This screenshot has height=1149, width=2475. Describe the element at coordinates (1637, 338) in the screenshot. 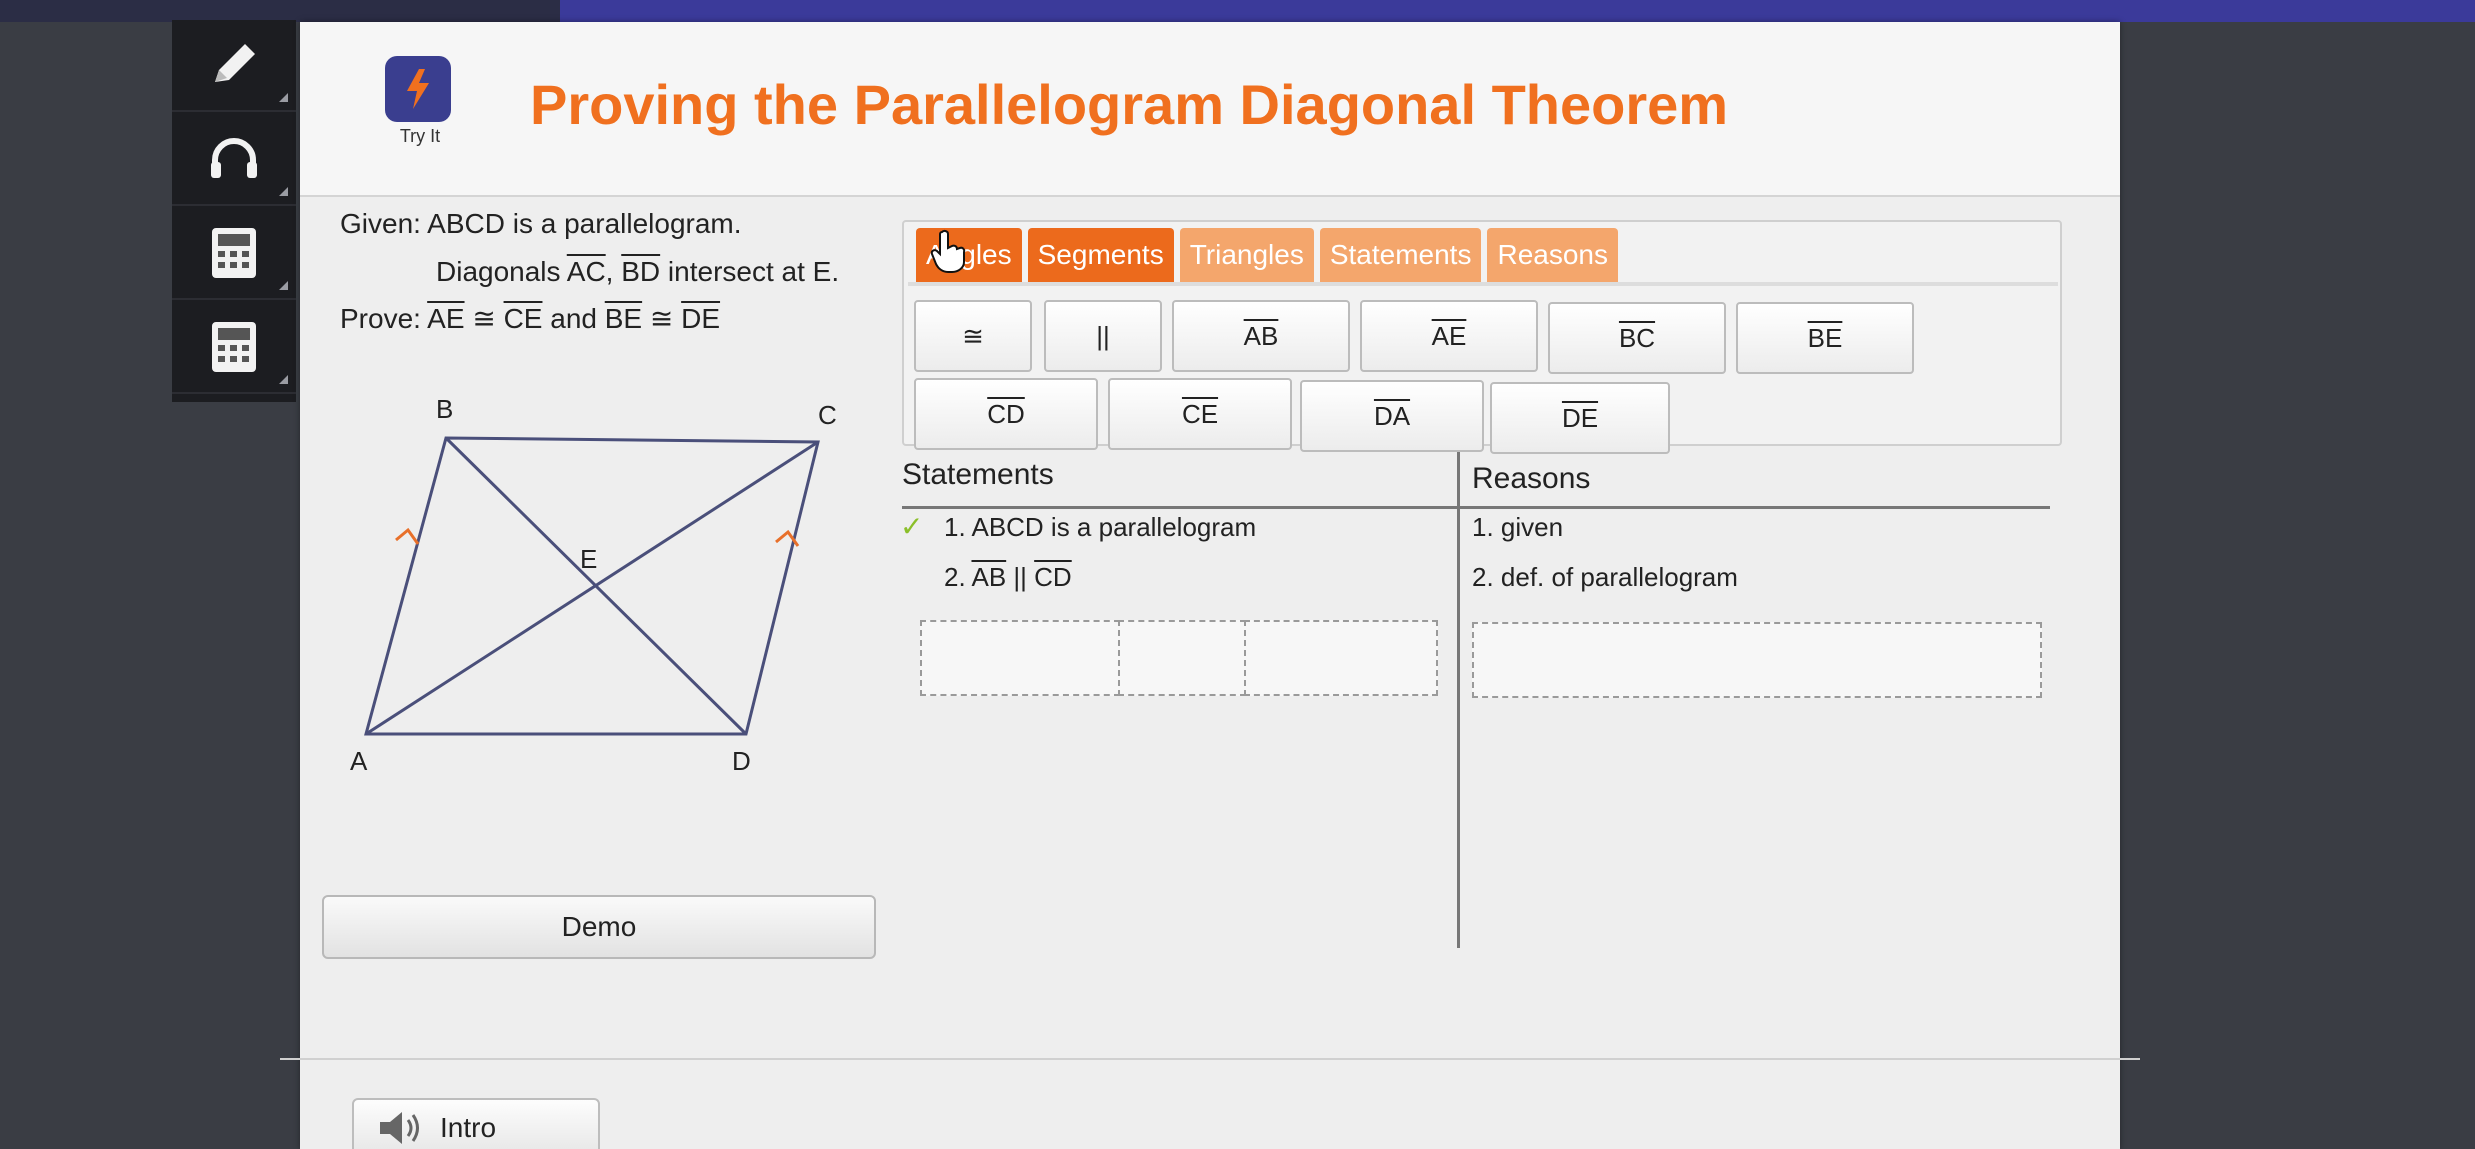

I see `symbol-segment-bc: BC` at that location.